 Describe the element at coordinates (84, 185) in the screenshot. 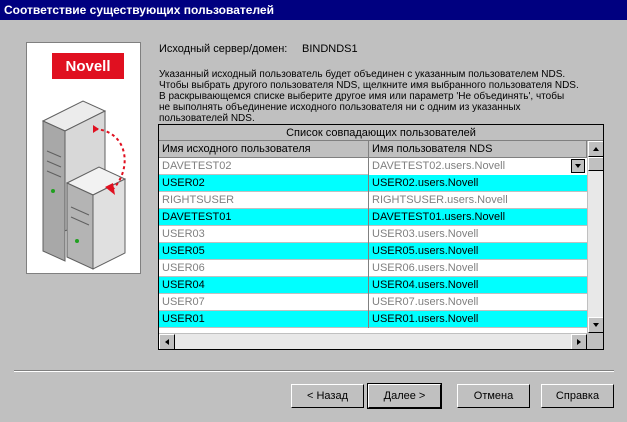

I see `servers-illustration-icon` at that location.